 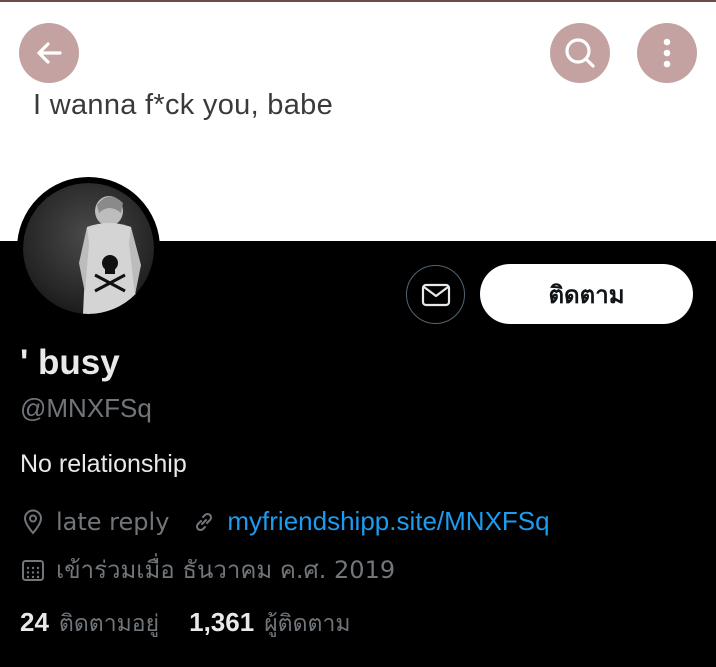 I want to click on search-icon, so click(x=580, y=53).